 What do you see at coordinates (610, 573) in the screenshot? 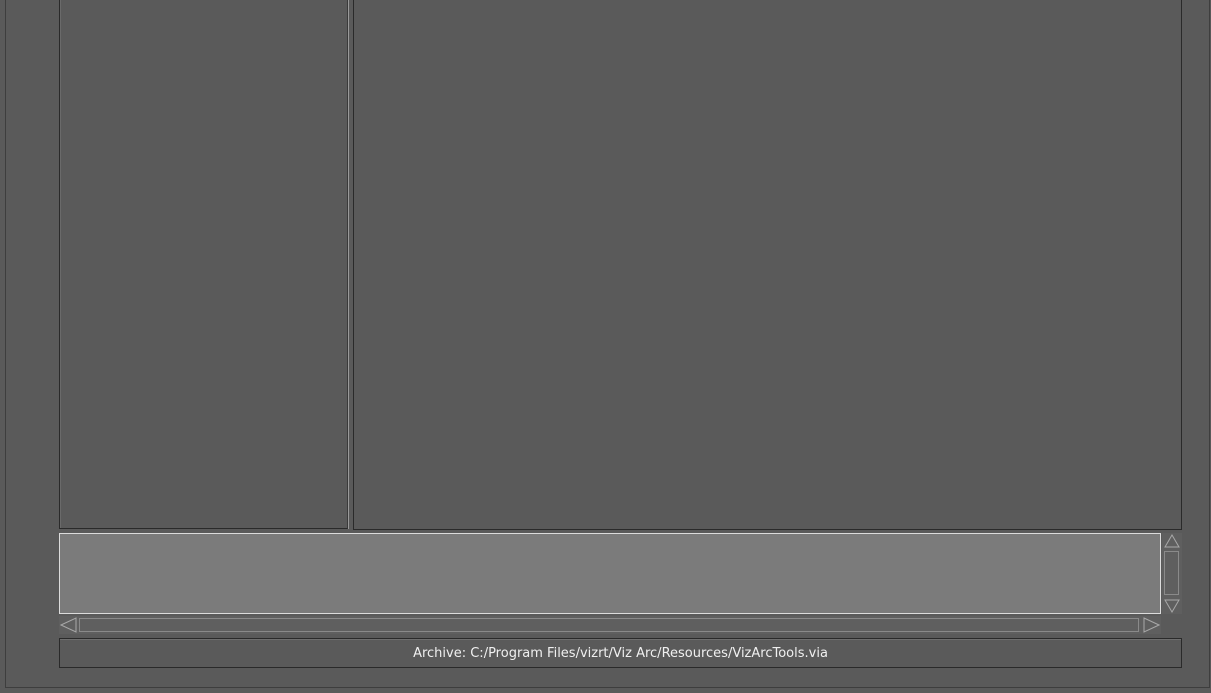
I see `output-text-area` at bounding box center [610, 573].